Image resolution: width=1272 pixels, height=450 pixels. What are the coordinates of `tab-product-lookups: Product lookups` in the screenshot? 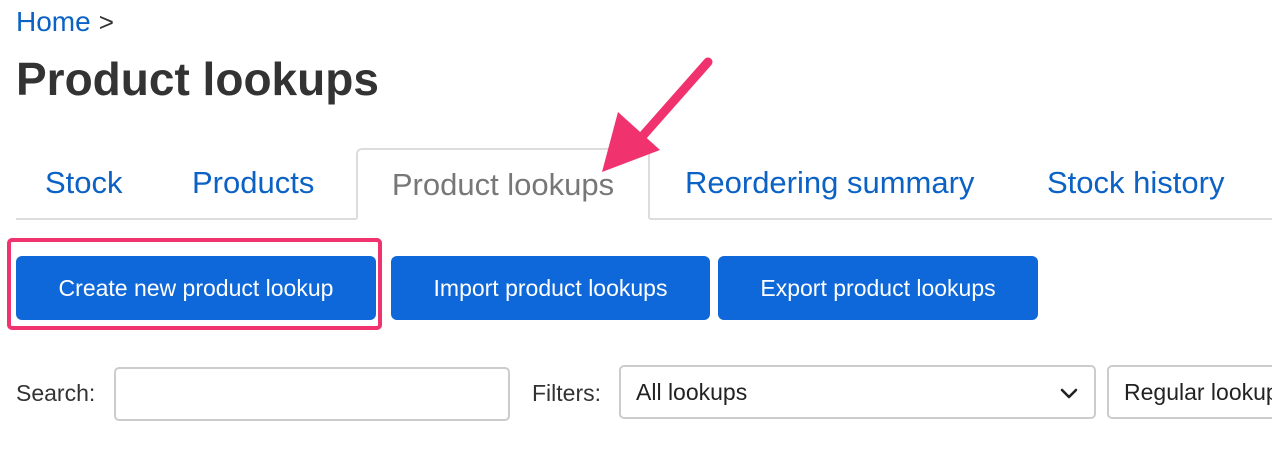 It's located at (503, 184).